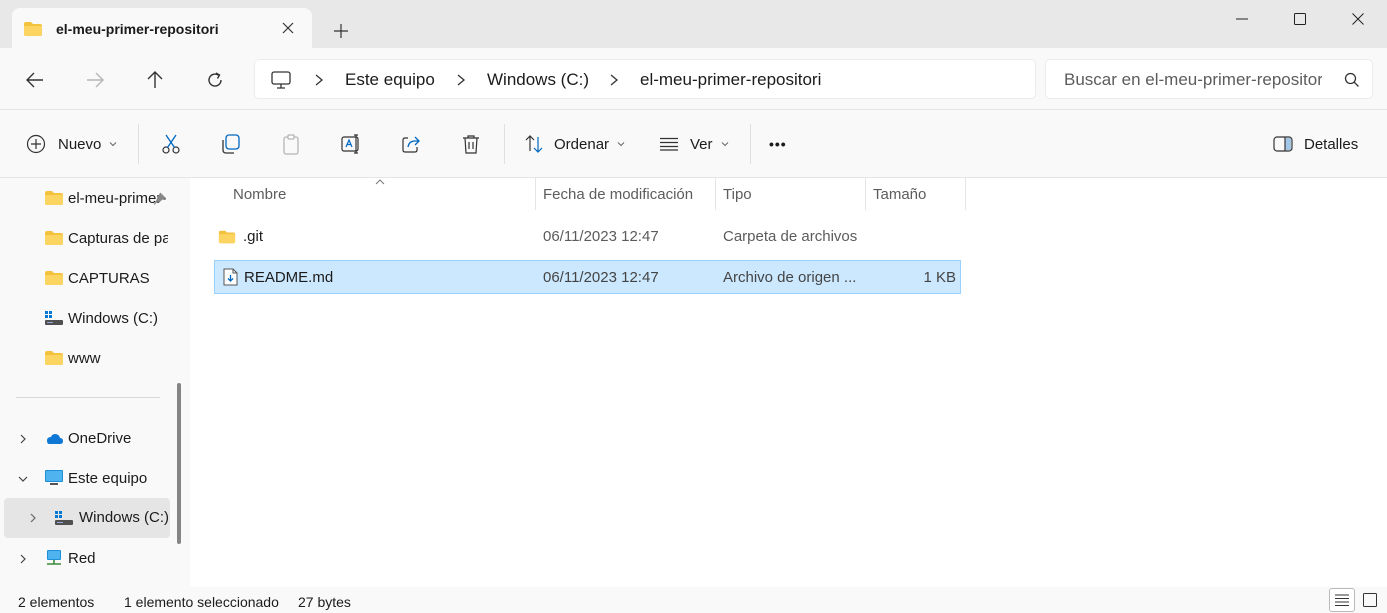 Image resolution: width=1387 pixels, height=613 pixels. I want to click on column-header-type: Tipo, so click(737, 194).